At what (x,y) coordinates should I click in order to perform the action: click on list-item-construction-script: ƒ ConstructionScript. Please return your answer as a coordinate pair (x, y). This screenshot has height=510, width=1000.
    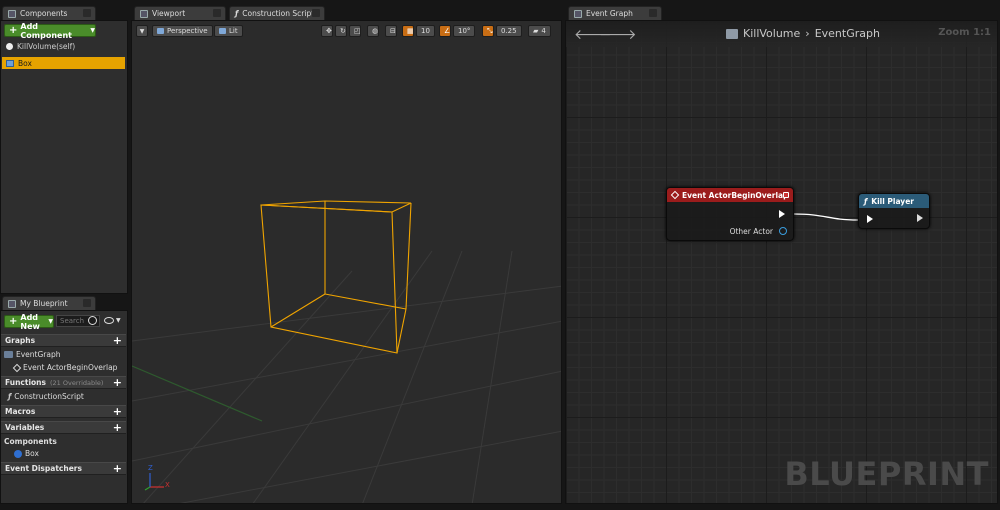
    Looking at the image, I should click on (46, 396).